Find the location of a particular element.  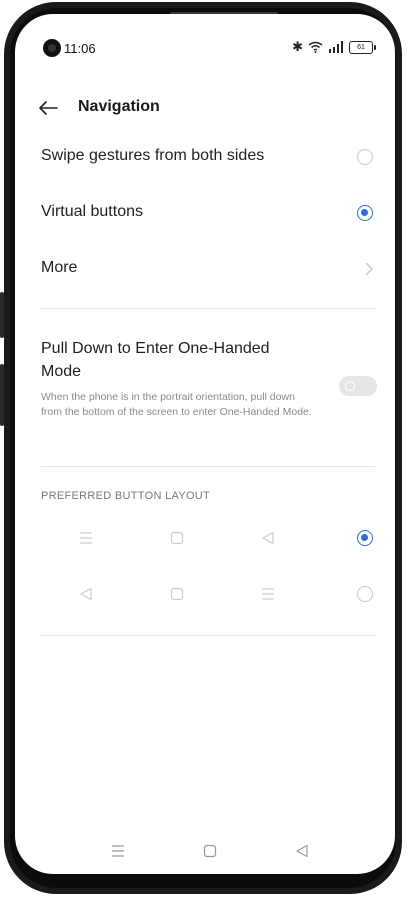

status-time: 11:06 is located at coordinates (80, 48).